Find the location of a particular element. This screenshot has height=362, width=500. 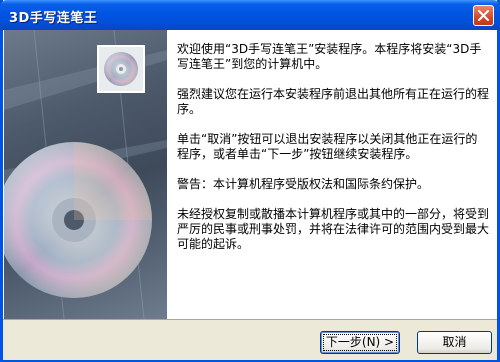

next-button-label: 下一步(N) > is located at coordinates (360, 342).